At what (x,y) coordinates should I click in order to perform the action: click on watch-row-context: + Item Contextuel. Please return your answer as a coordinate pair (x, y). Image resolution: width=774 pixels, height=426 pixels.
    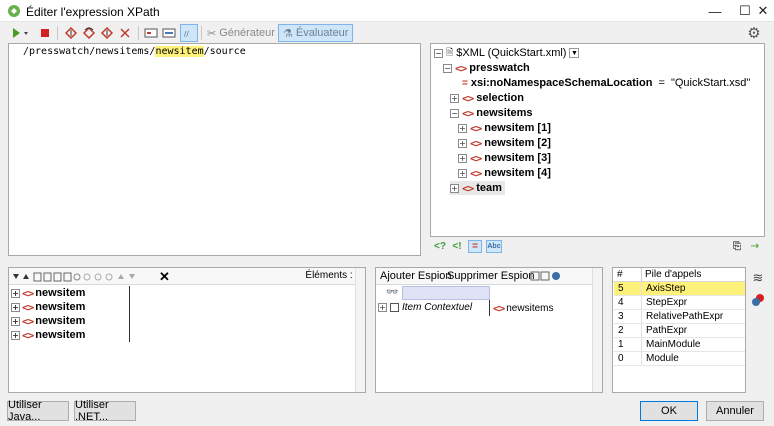
    Looking at the image, I should click on (425, 307).